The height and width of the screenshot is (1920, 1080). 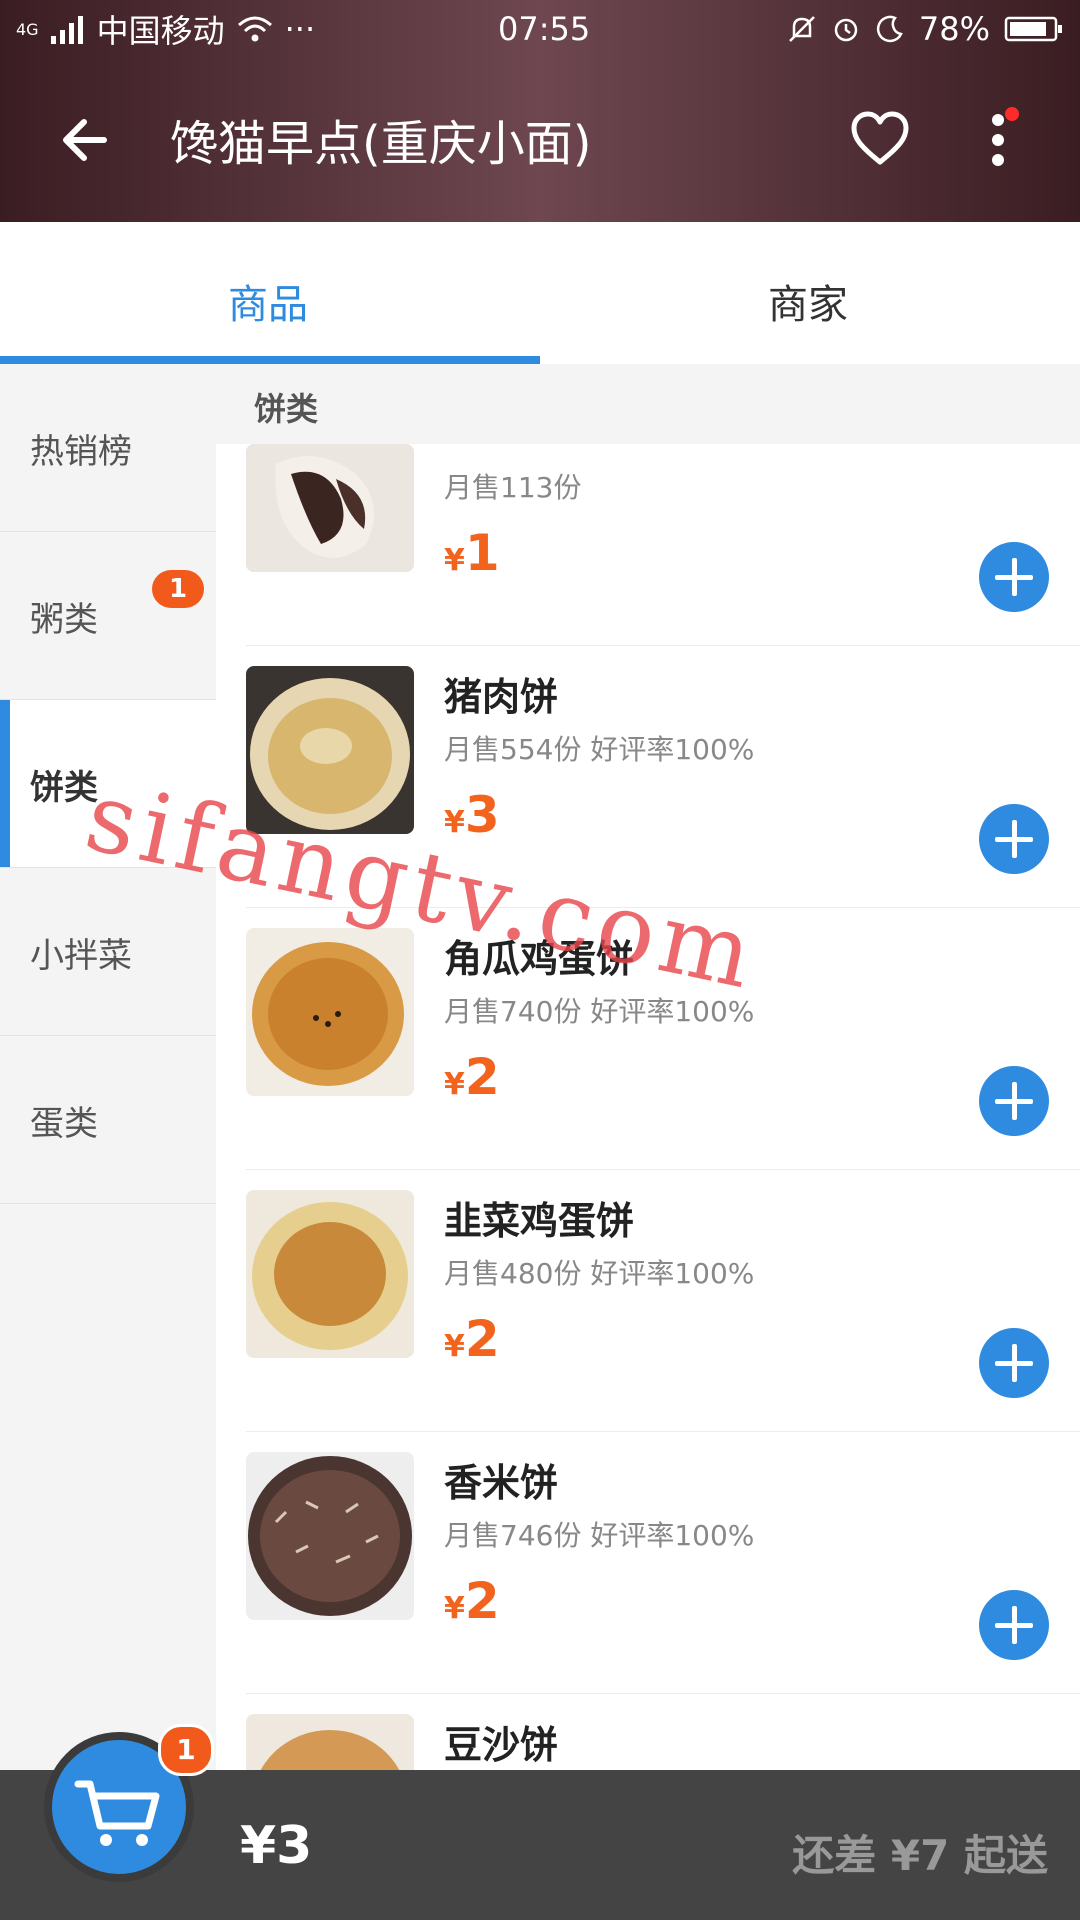 What do you see at coordinates (268, 301) in the screenshot?
I see `tab-products: 商品` at bounding box center [268, 301].